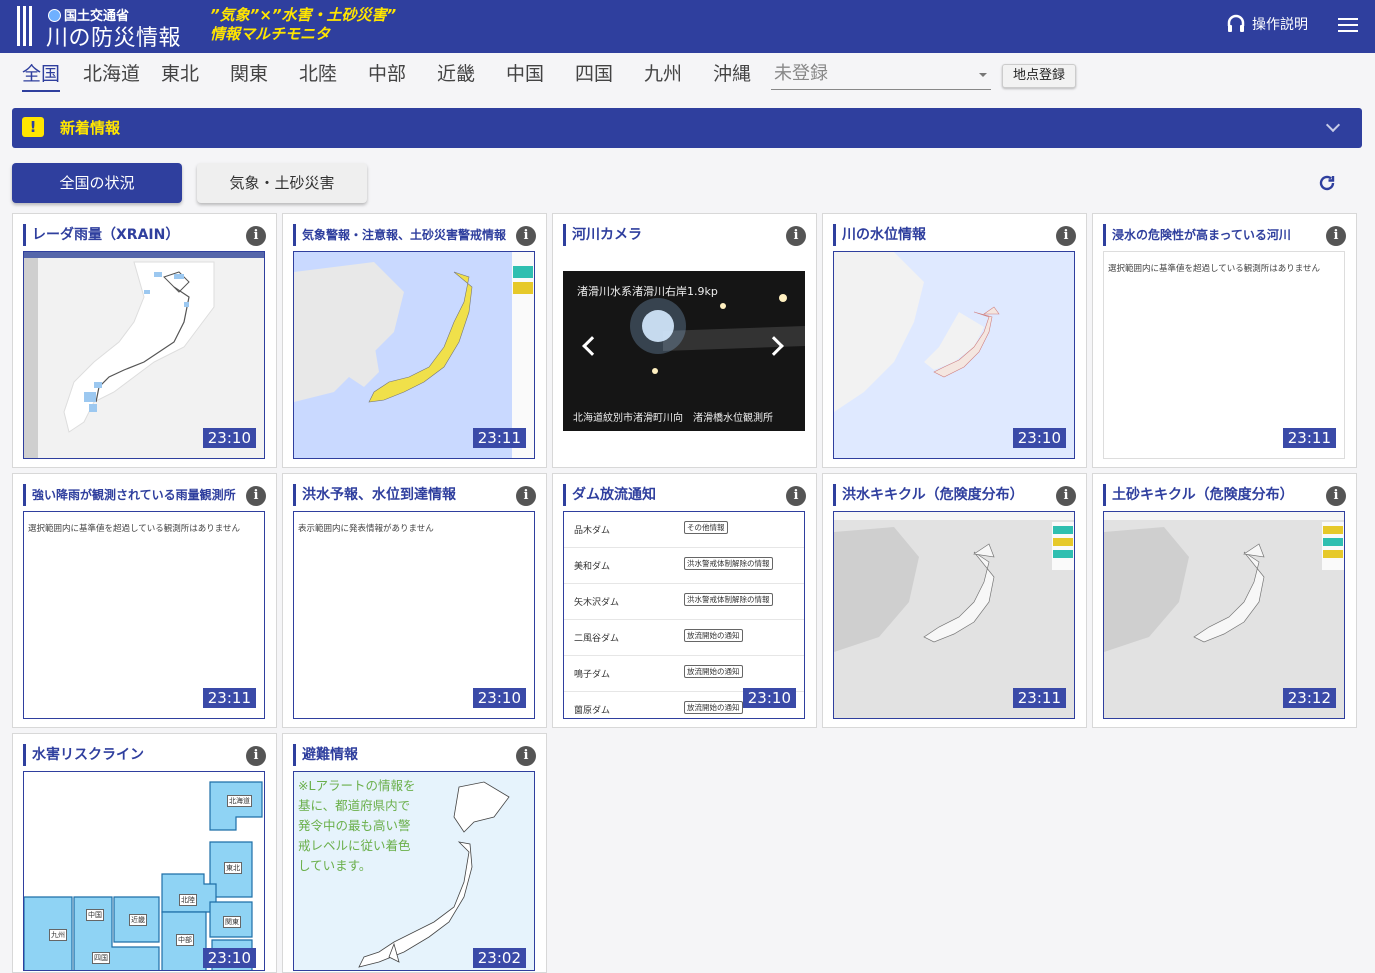 This screenshot has width=1375, height=973. I want to click on list-item: 二風谷ダム 放流開始の通知, so click(684, 638).